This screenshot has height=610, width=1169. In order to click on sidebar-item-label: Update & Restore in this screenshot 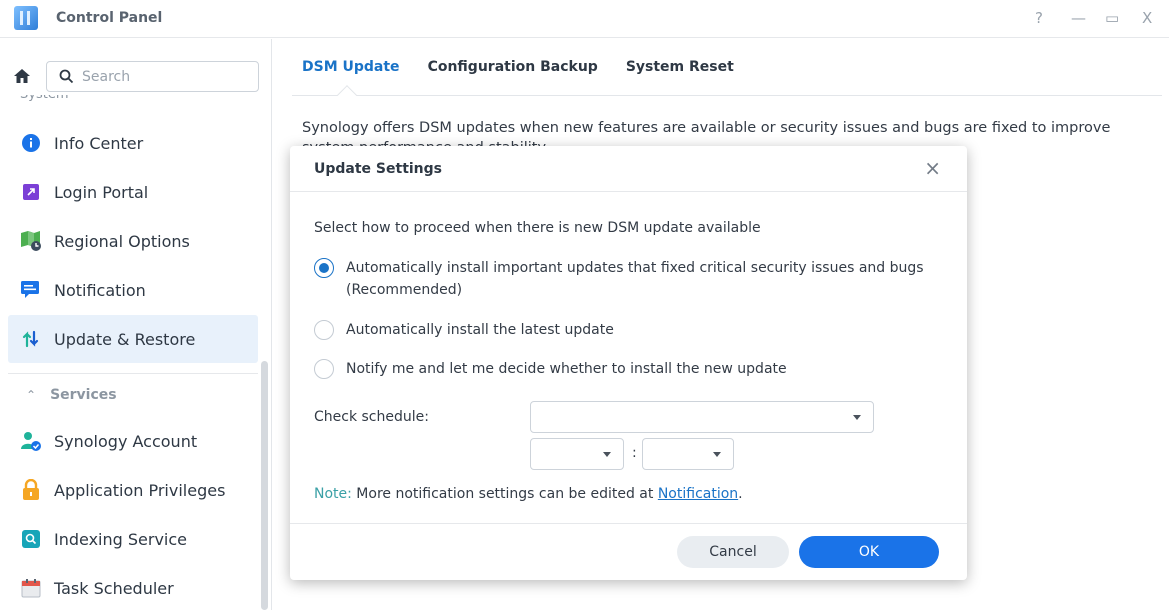, I will do `click(125, 339)`.